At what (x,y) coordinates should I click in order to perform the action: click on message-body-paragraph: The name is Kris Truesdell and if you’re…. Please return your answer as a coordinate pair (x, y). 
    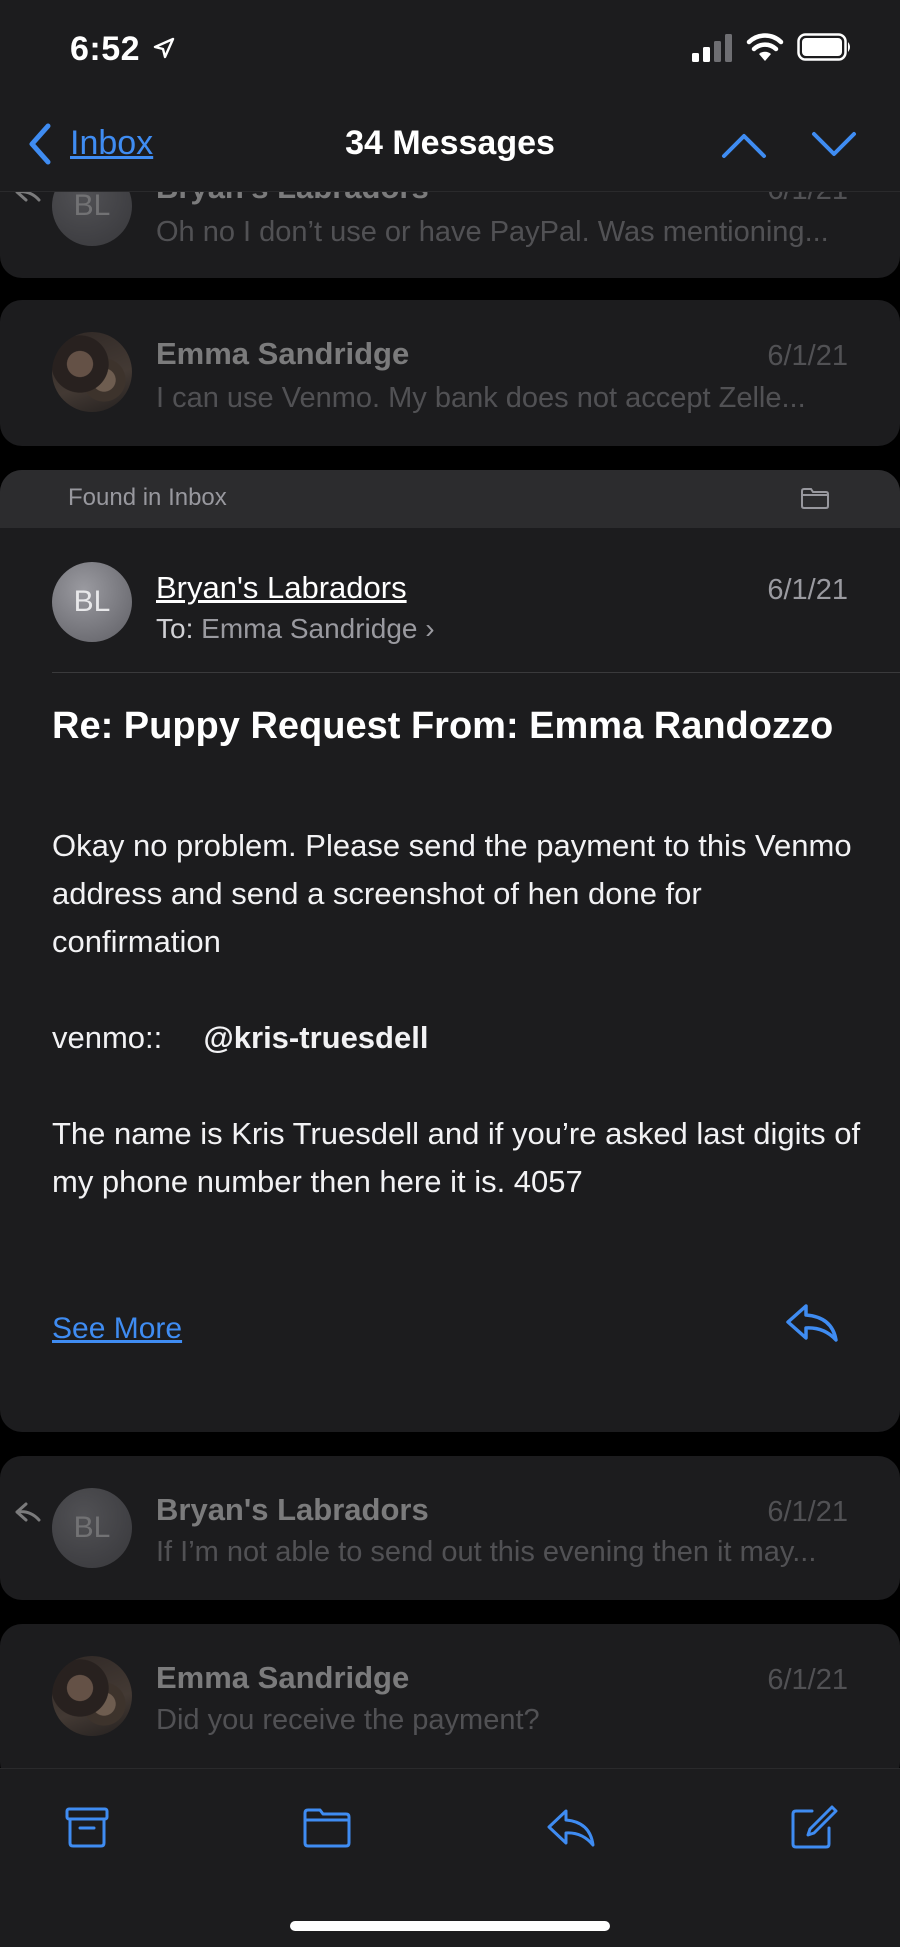
    Looking at the image, I should click on (456, 1157).